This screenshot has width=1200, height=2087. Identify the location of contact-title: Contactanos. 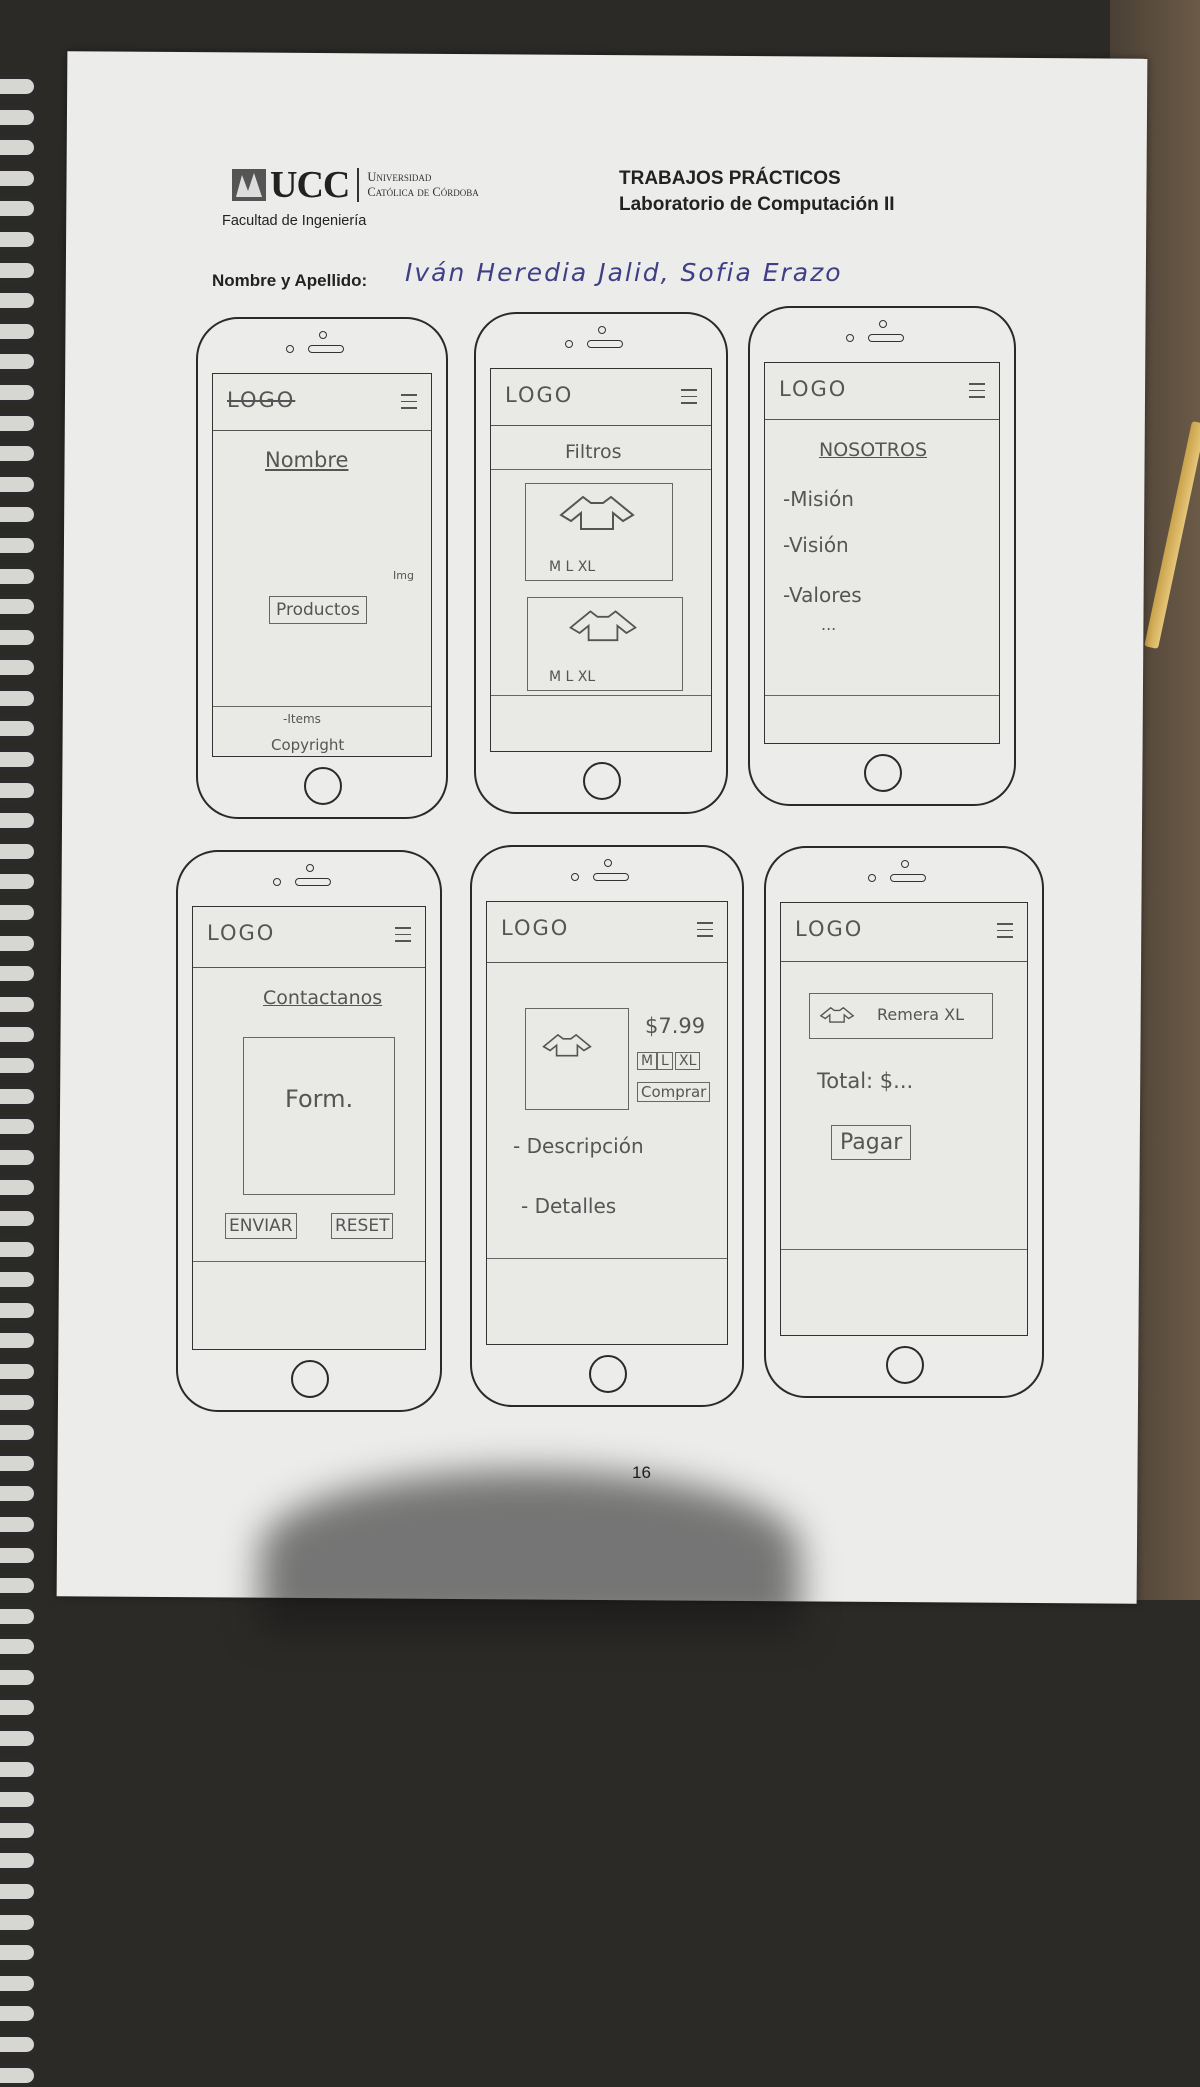
(323, 998).